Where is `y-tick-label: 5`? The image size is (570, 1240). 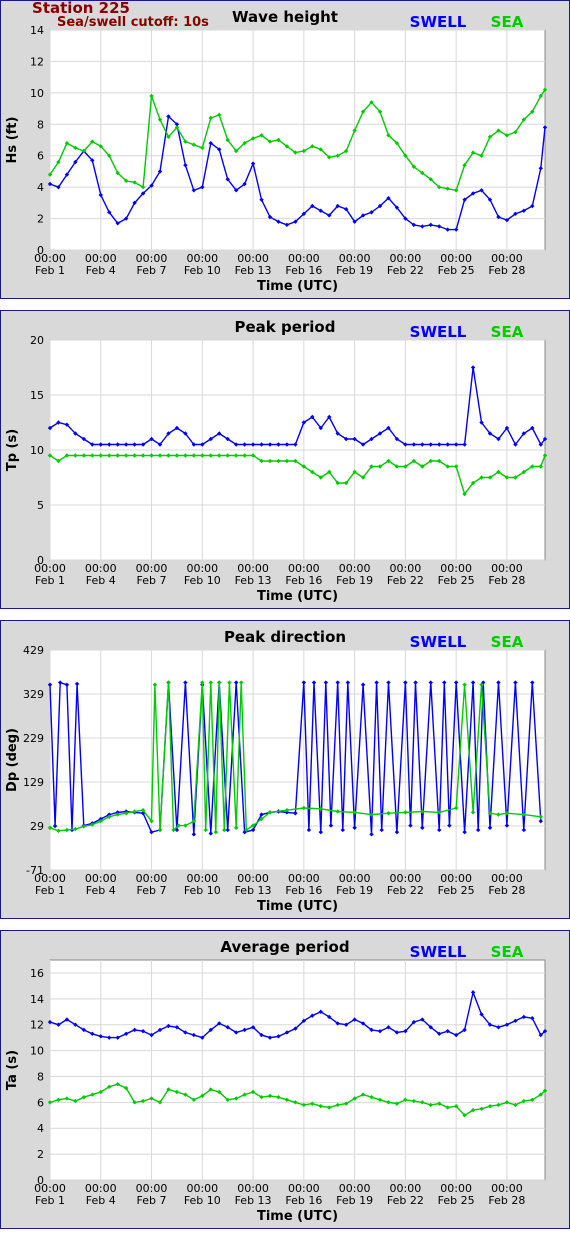
y-tick-label: 5 is located at coordinates (40, 505).